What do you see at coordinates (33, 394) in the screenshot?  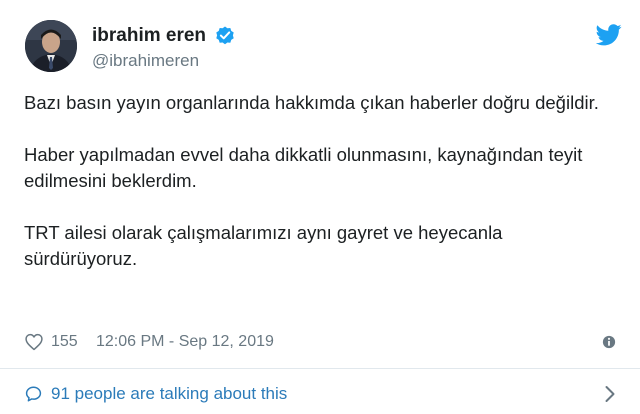 I see `speech-bubble-icon` at bounding box center [33, 394].